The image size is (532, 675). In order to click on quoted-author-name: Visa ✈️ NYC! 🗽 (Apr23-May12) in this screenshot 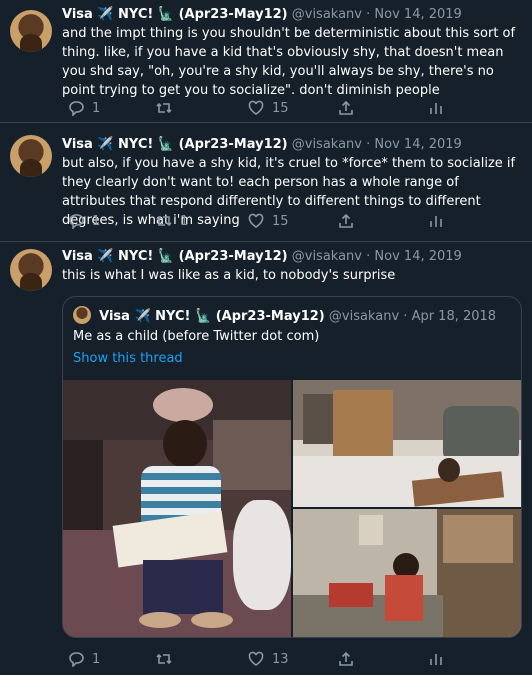, I will do `click(212, 316)`.